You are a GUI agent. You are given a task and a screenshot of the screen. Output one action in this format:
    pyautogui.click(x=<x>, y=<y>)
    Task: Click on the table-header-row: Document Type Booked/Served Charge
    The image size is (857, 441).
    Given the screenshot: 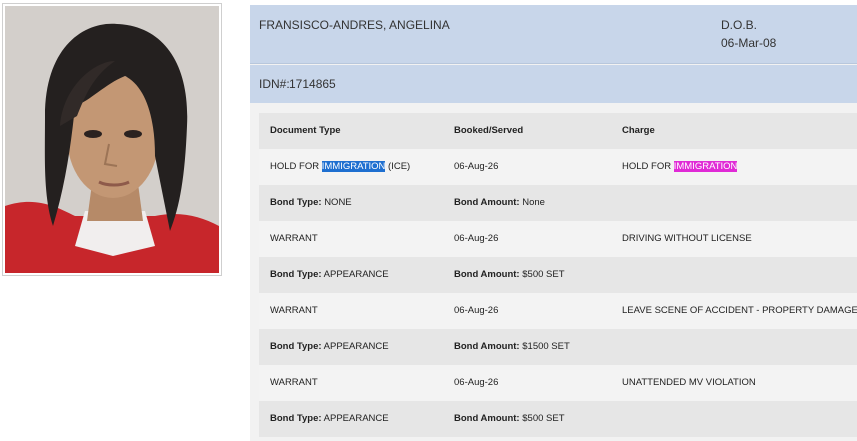 What is the action you would take?
    pyautogui.click(x=558, y=131)
    